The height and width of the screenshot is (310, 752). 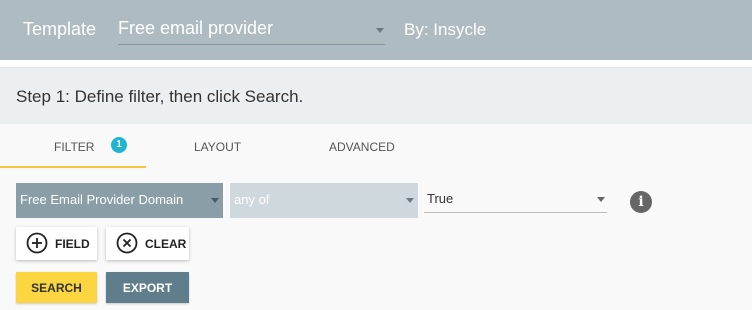 What do you see at coordinates (196, 28) in the screenshot?
I see `template-select-value: Free email provider` at bounding box center [196, 28].